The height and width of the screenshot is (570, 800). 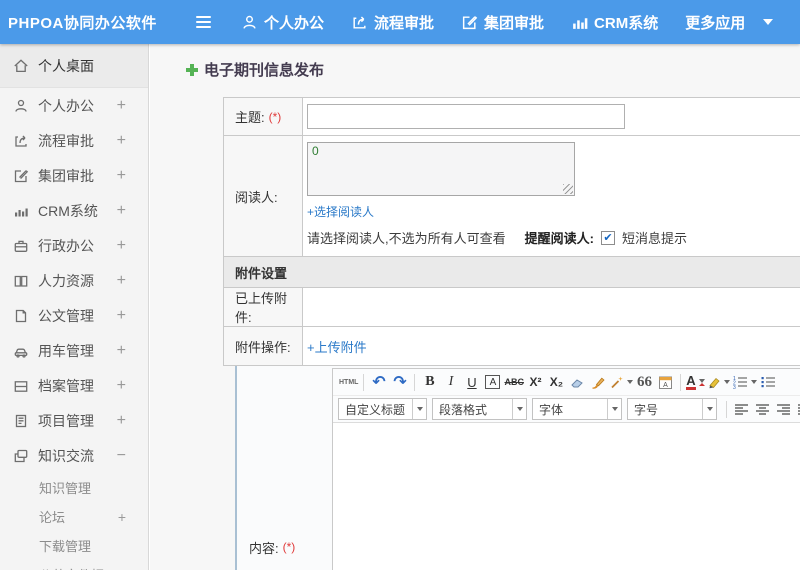 I want to click on sidebar-subitem-knowledge-mgmt: 知识管理, so click(x=74, y=487).